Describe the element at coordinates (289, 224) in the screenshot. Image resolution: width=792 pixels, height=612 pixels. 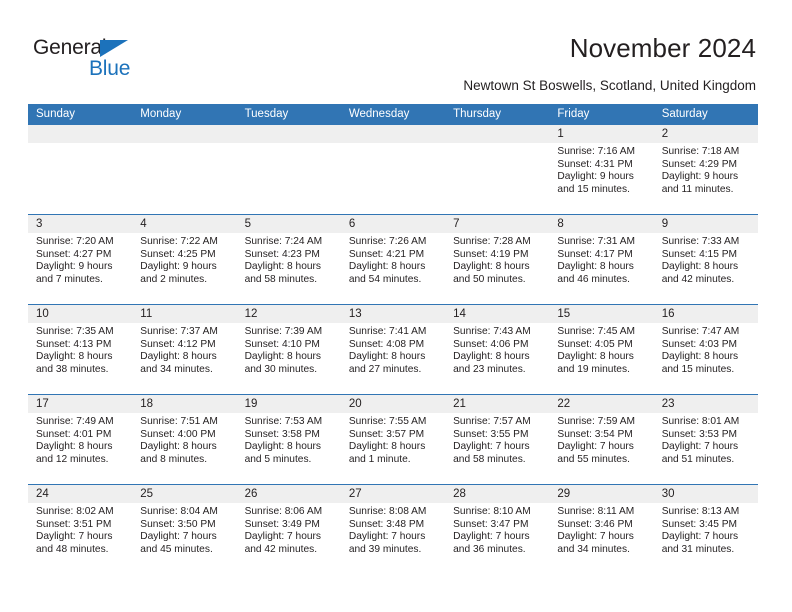
I see `day-number: 5` at that location.